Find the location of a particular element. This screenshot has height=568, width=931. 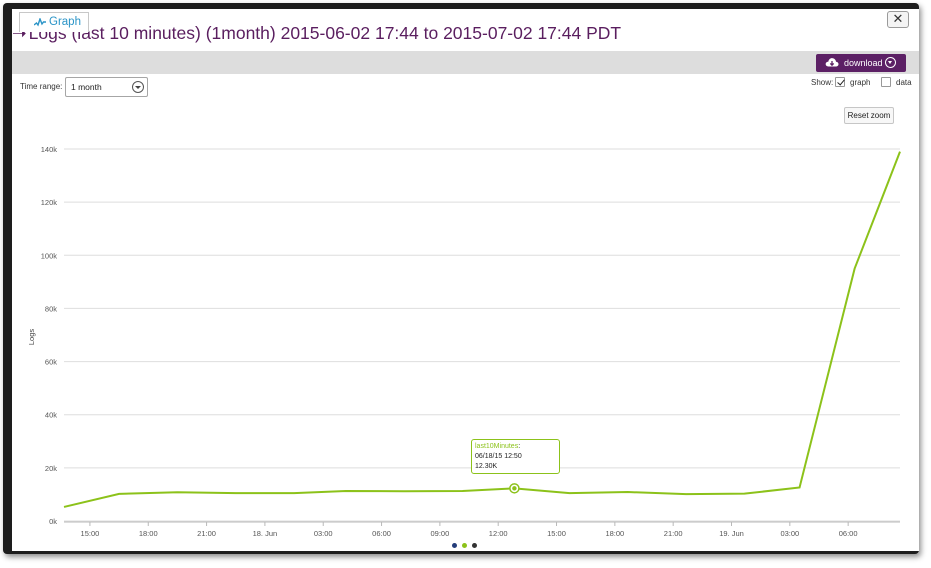

x-tick-label: 18. Jun is located at coordinates (265, 533).